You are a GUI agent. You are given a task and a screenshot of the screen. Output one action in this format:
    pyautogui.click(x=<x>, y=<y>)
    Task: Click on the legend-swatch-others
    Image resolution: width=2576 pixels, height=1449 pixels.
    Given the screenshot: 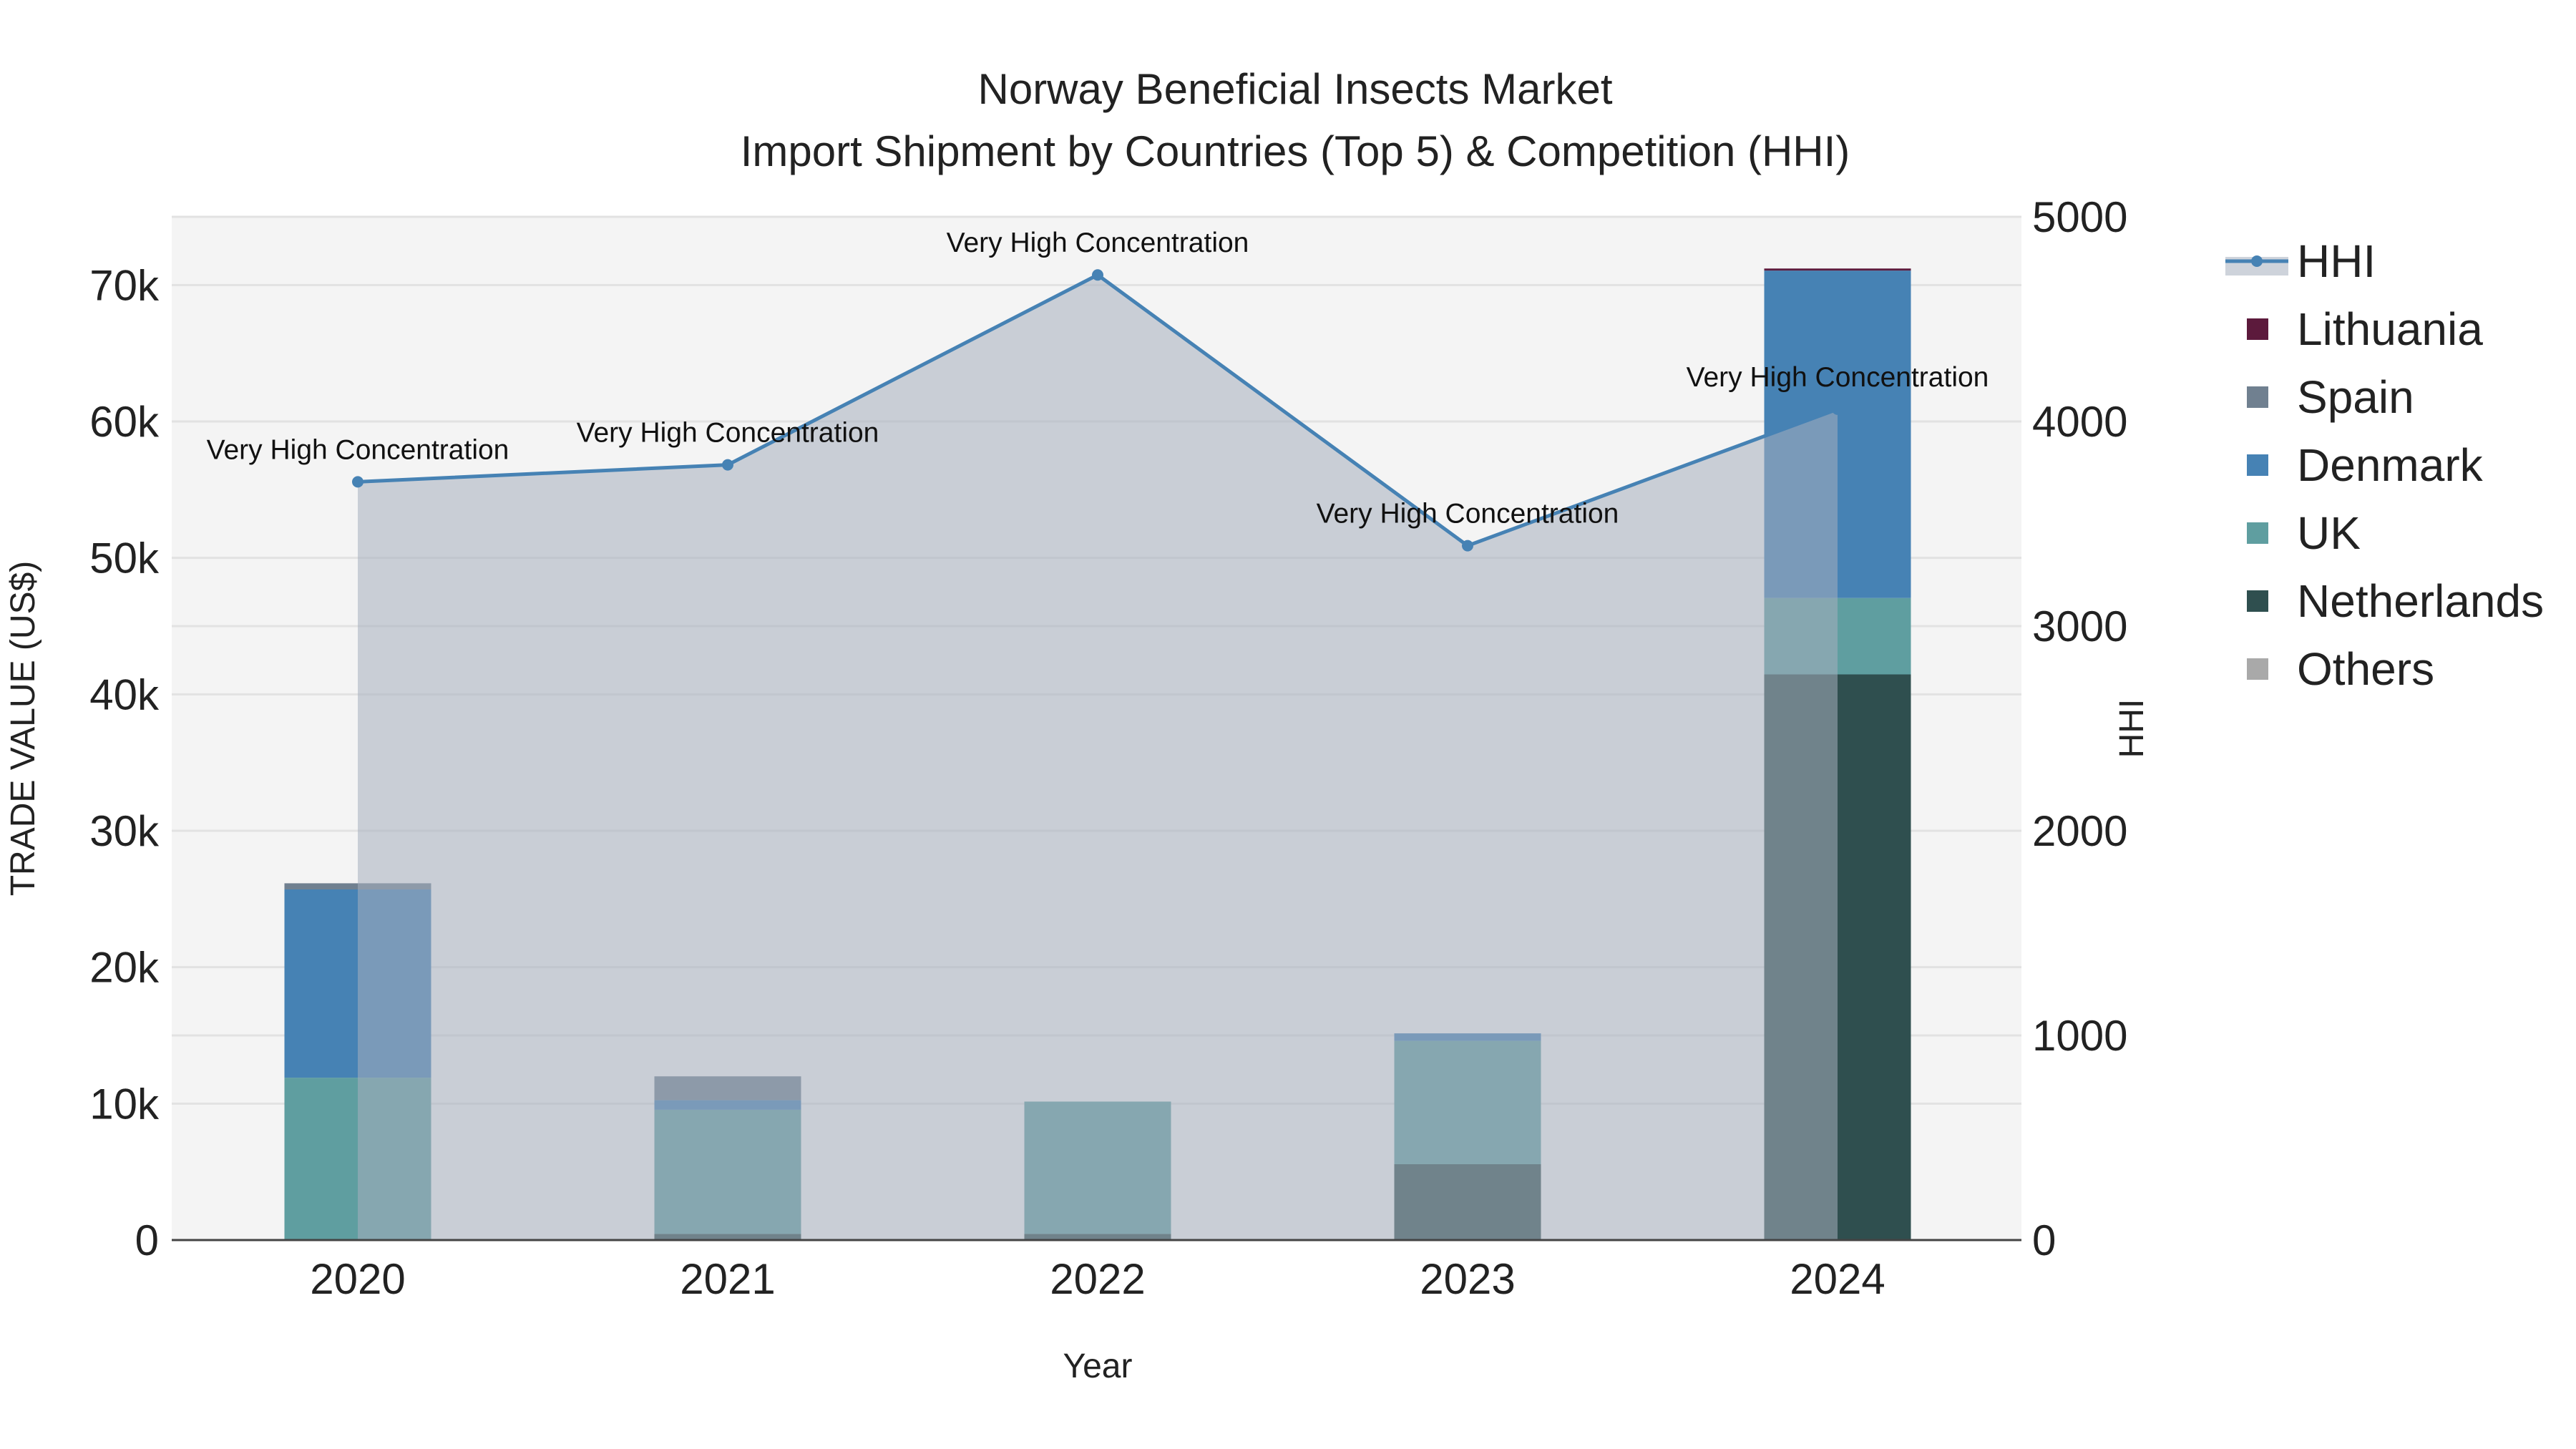 What is the action you would take?
    pyautogui.click(x=2257, y=669)
    